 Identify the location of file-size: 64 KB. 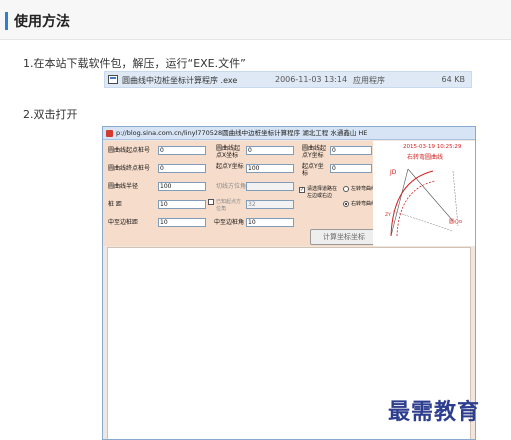
(453, 79).